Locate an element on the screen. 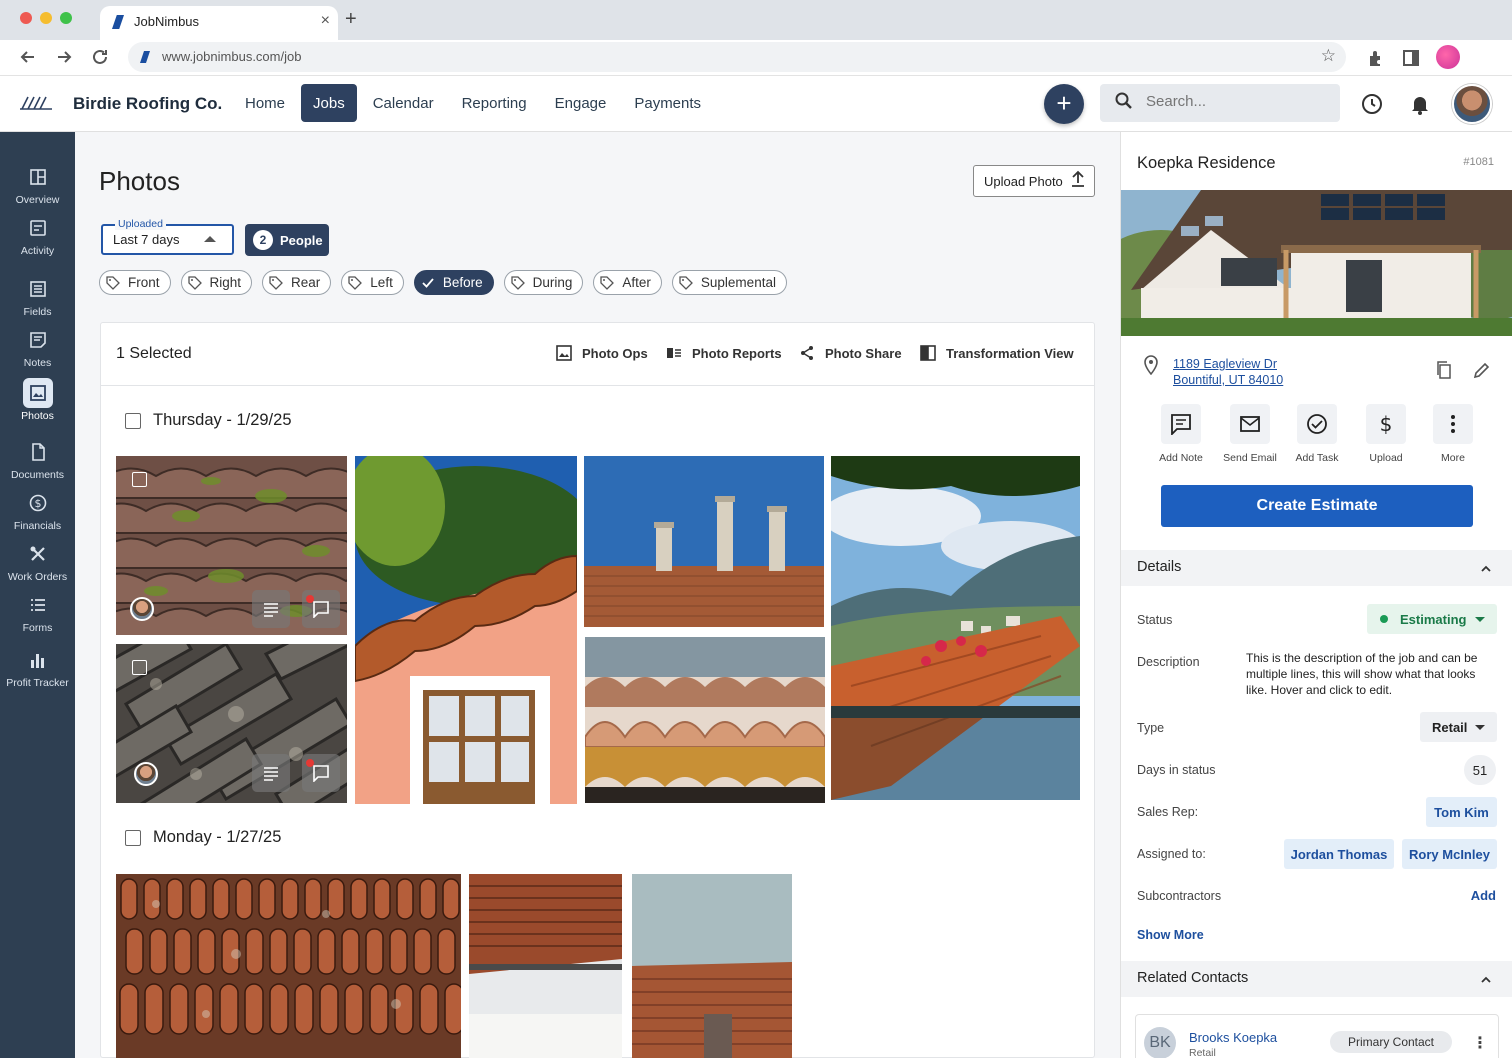 This screenshot has height=1058, width=1512. reload-icon is located at coordinates (100, 57).